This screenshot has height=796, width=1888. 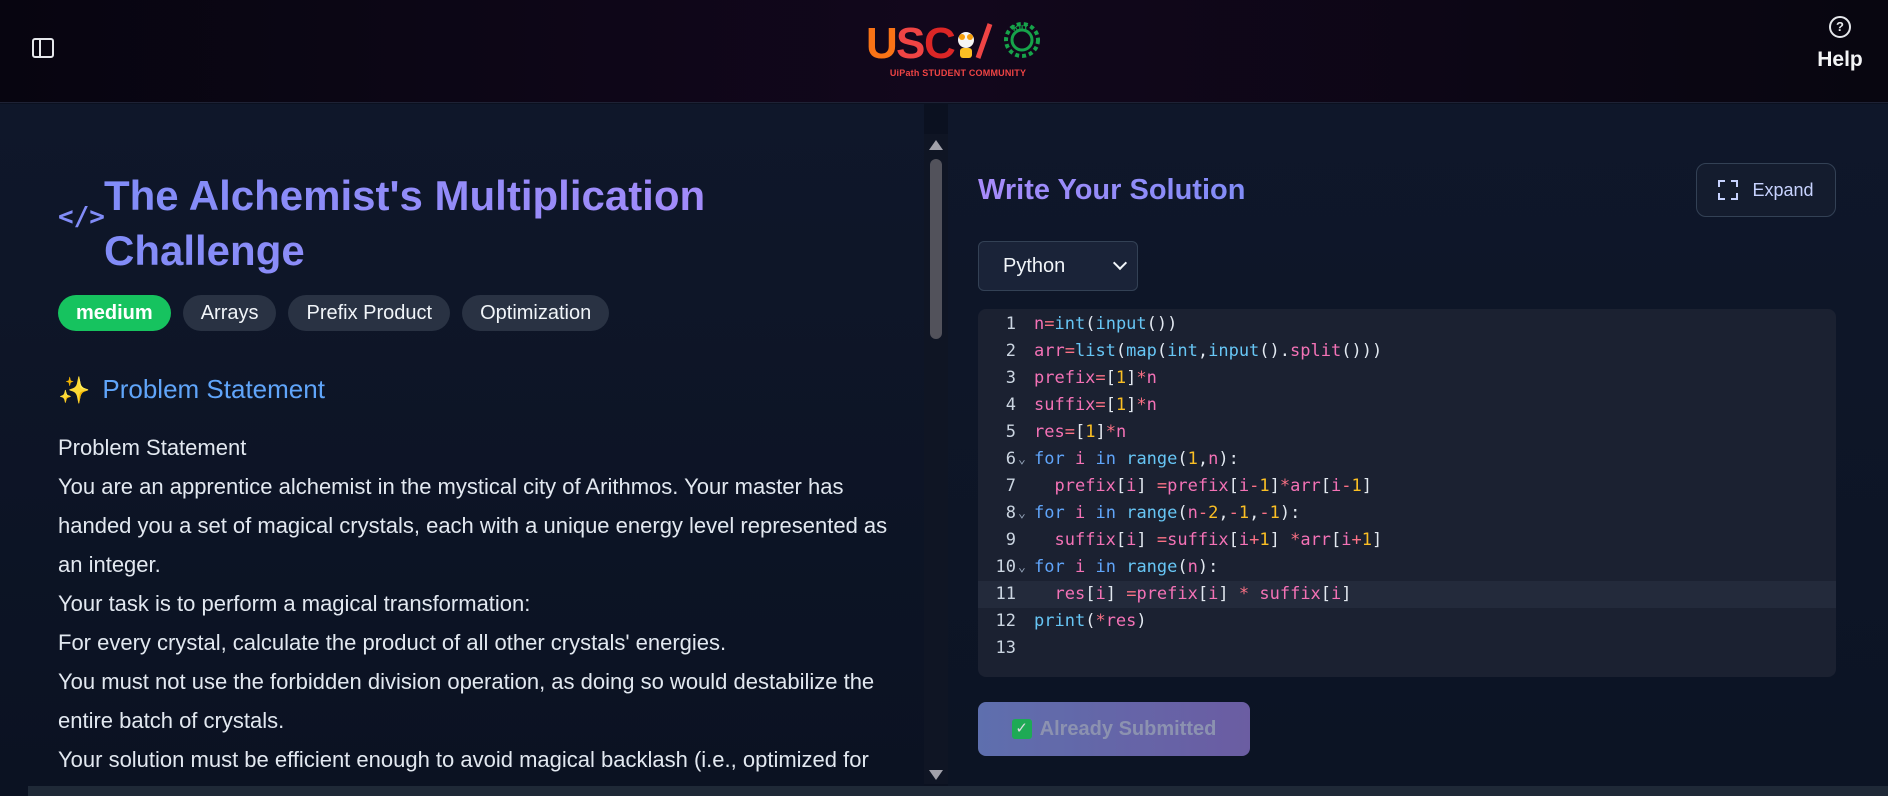 I want to click on code-line: 13, so click(x=1407, y=648).